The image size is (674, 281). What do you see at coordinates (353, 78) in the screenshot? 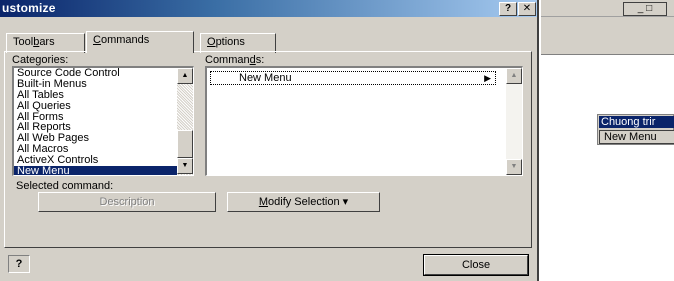
I see `command-item-new-menu: New Menu ▶` at bounding box center [353, 78].